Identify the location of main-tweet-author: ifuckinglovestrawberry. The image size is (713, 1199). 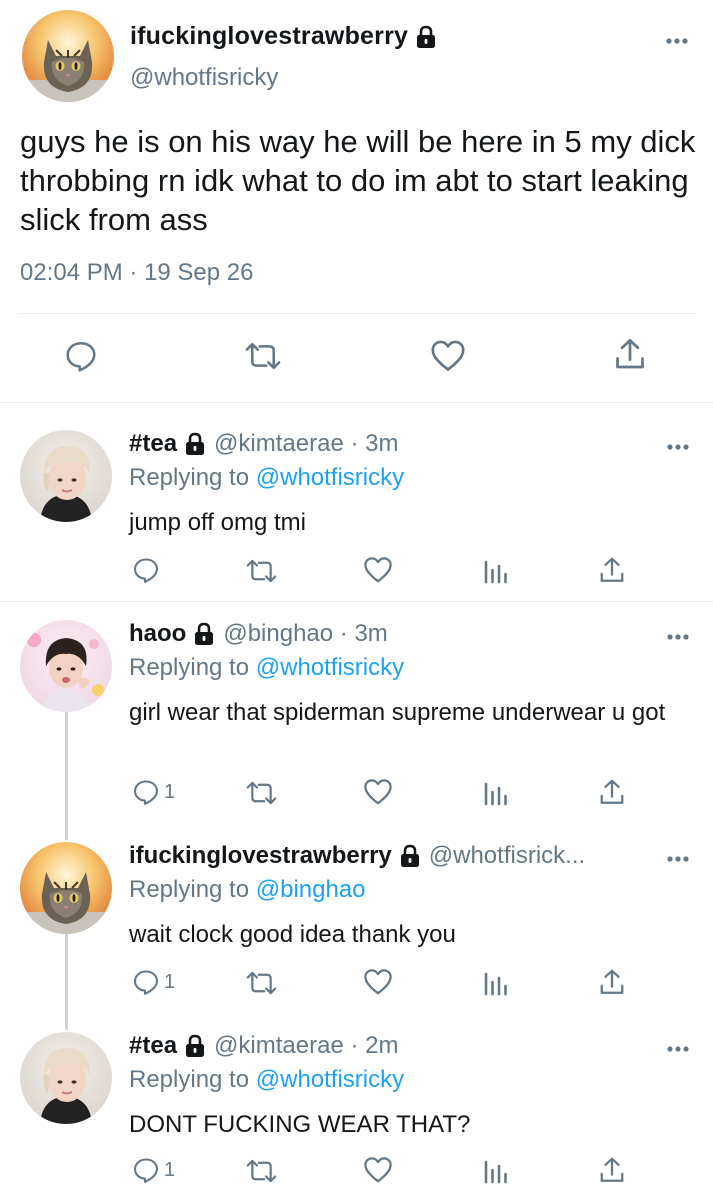
(283, 36).